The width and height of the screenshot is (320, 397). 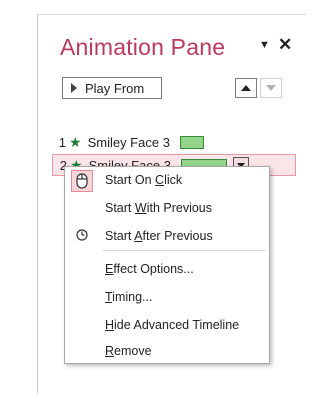 I want to click on timeline-bar, so click(x=191, y=142).